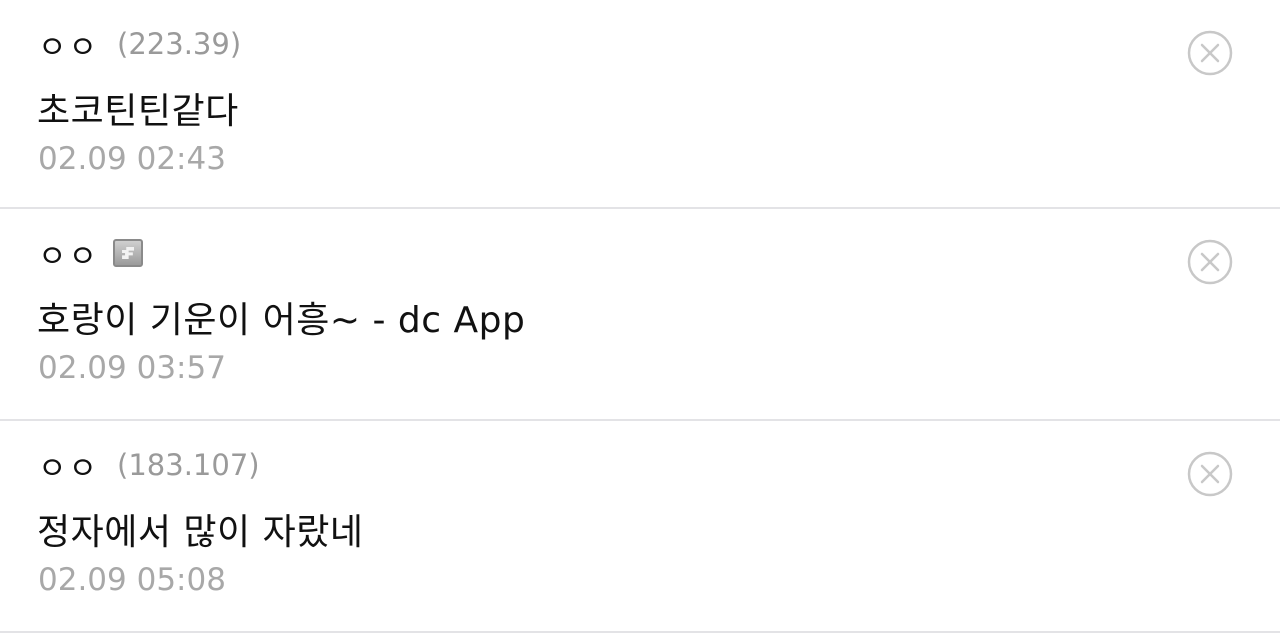  Describe the element at coordinates (132, 368) in the screenshot. I see `comment-date: 02.09 03:57` at that location.